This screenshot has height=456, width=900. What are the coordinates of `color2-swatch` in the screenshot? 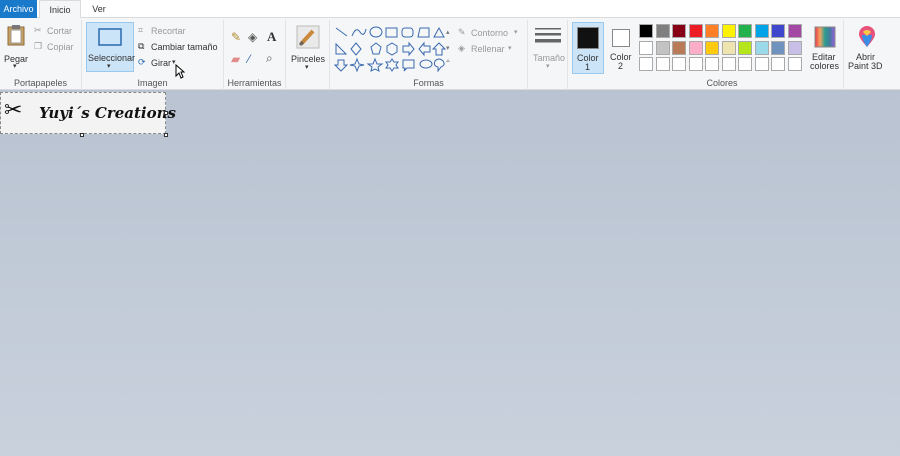 It's located at (621, 38).